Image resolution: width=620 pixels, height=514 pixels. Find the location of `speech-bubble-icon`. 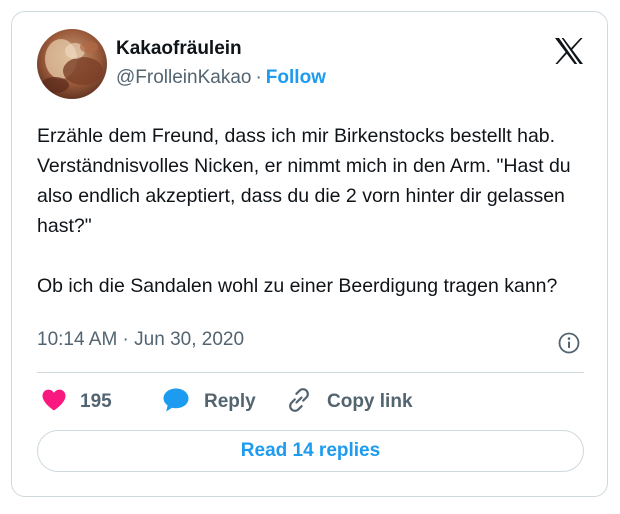

speech-bubble-icon is located at coordinates (176, 402).